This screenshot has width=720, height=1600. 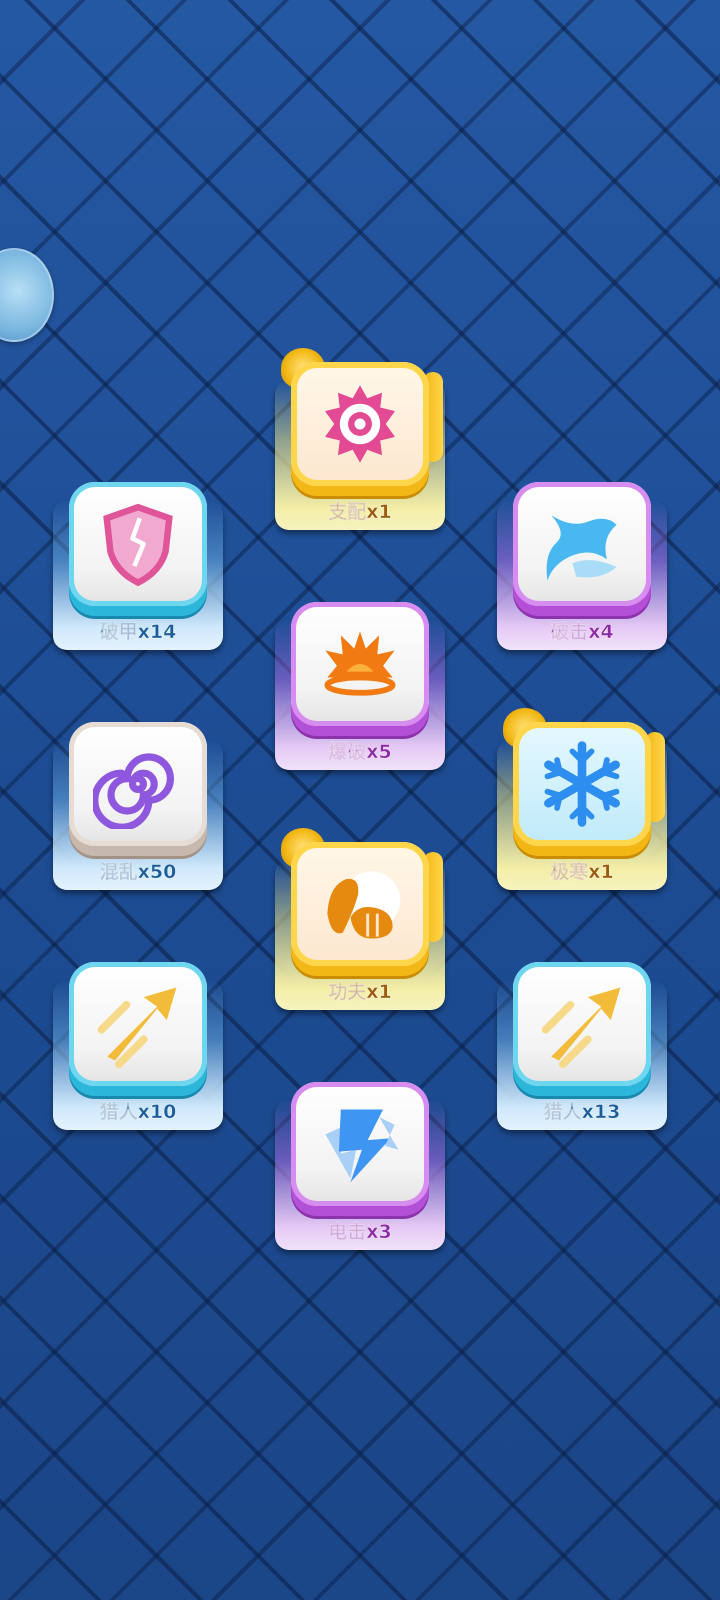 I want to click on skill-card-kungfu: 功夫x1, so click(x=360, y=919).